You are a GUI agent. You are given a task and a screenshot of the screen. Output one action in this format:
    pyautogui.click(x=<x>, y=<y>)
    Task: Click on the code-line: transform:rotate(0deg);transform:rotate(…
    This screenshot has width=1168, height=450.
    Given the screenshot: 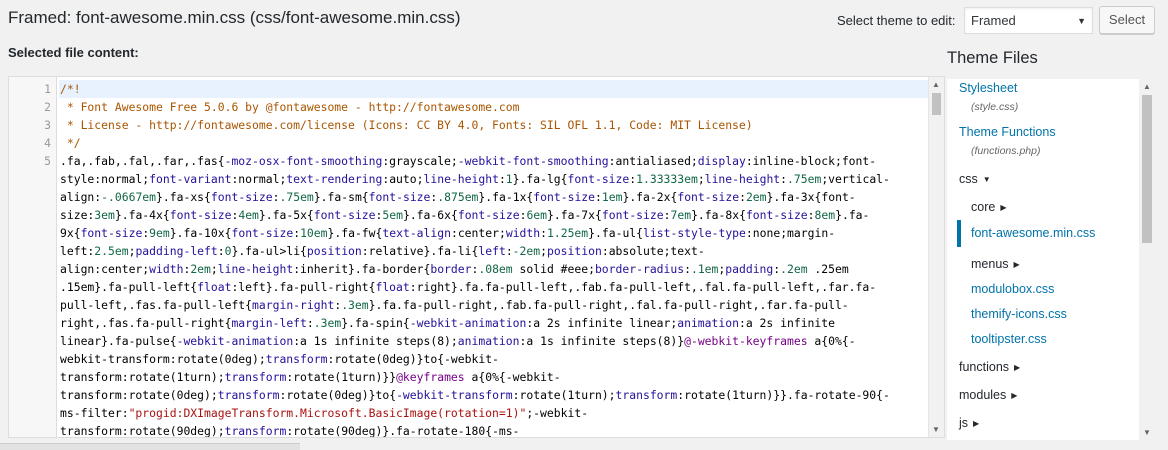 What is the action you would take?
    pyautogui.click(x=494, y=395)
    